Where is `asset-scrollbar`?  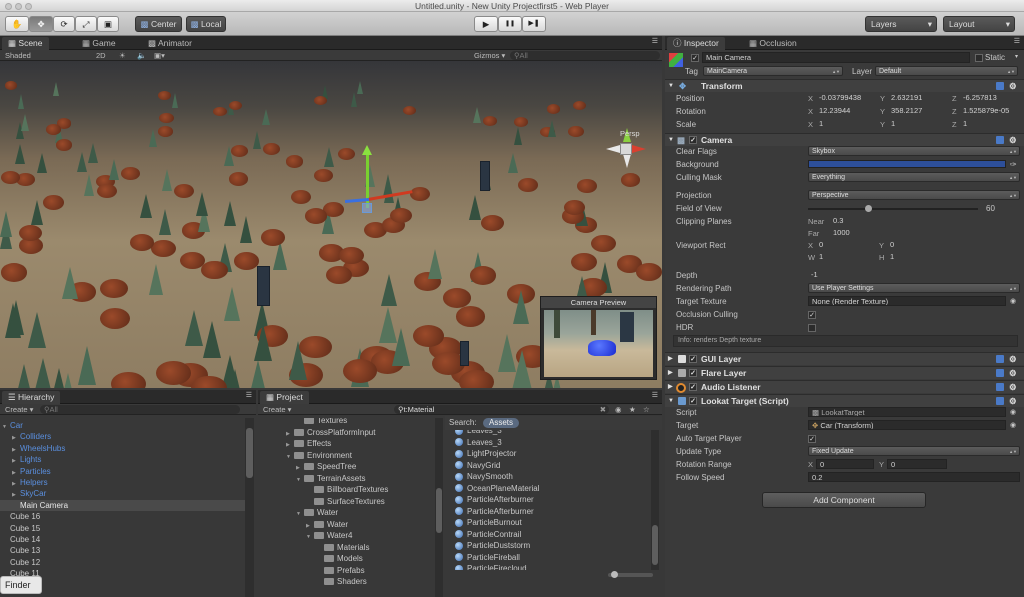
asset-scrollbar is located at coordinates (655, 500).